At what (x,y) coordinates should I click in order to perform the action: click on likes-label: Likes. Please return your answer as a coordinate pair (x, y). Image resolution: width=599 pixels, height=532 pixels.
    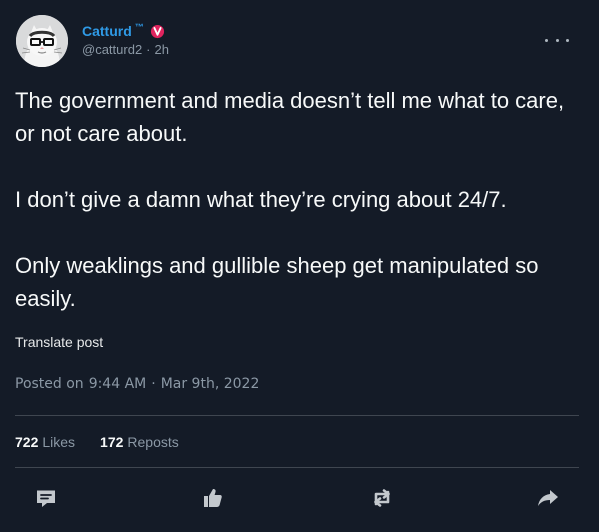
    Looking at the image, I should click on (59, 442).